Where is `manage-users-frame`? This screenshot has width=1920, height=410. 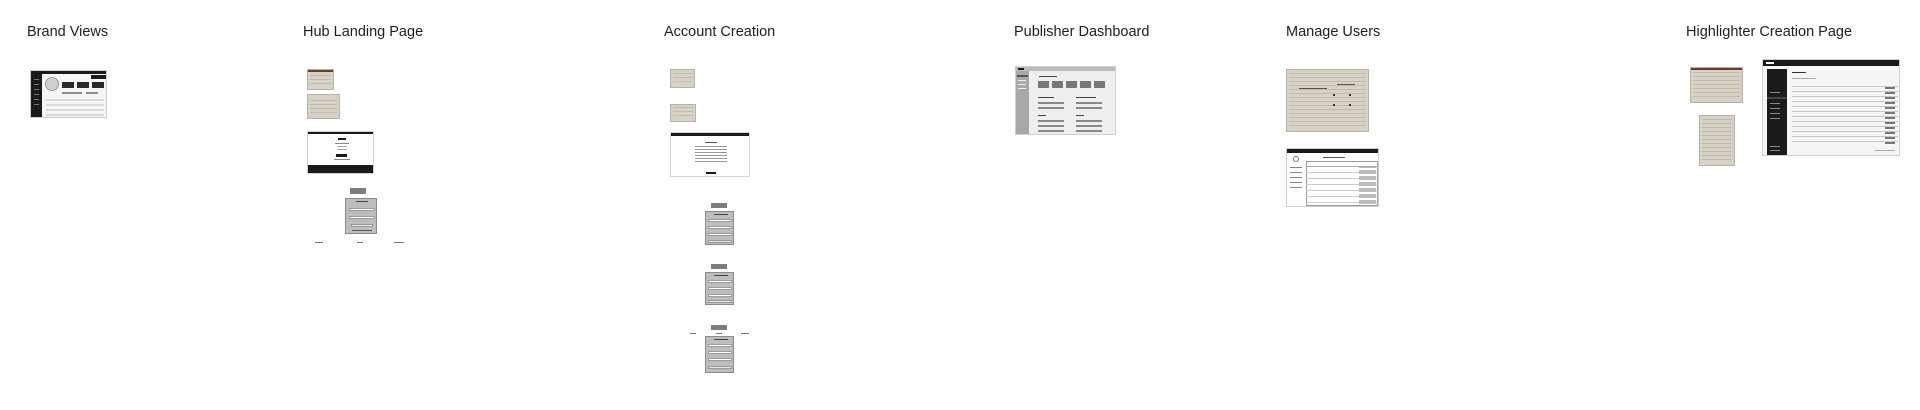 manage-users-frame is located at coordinates (1332, 177).